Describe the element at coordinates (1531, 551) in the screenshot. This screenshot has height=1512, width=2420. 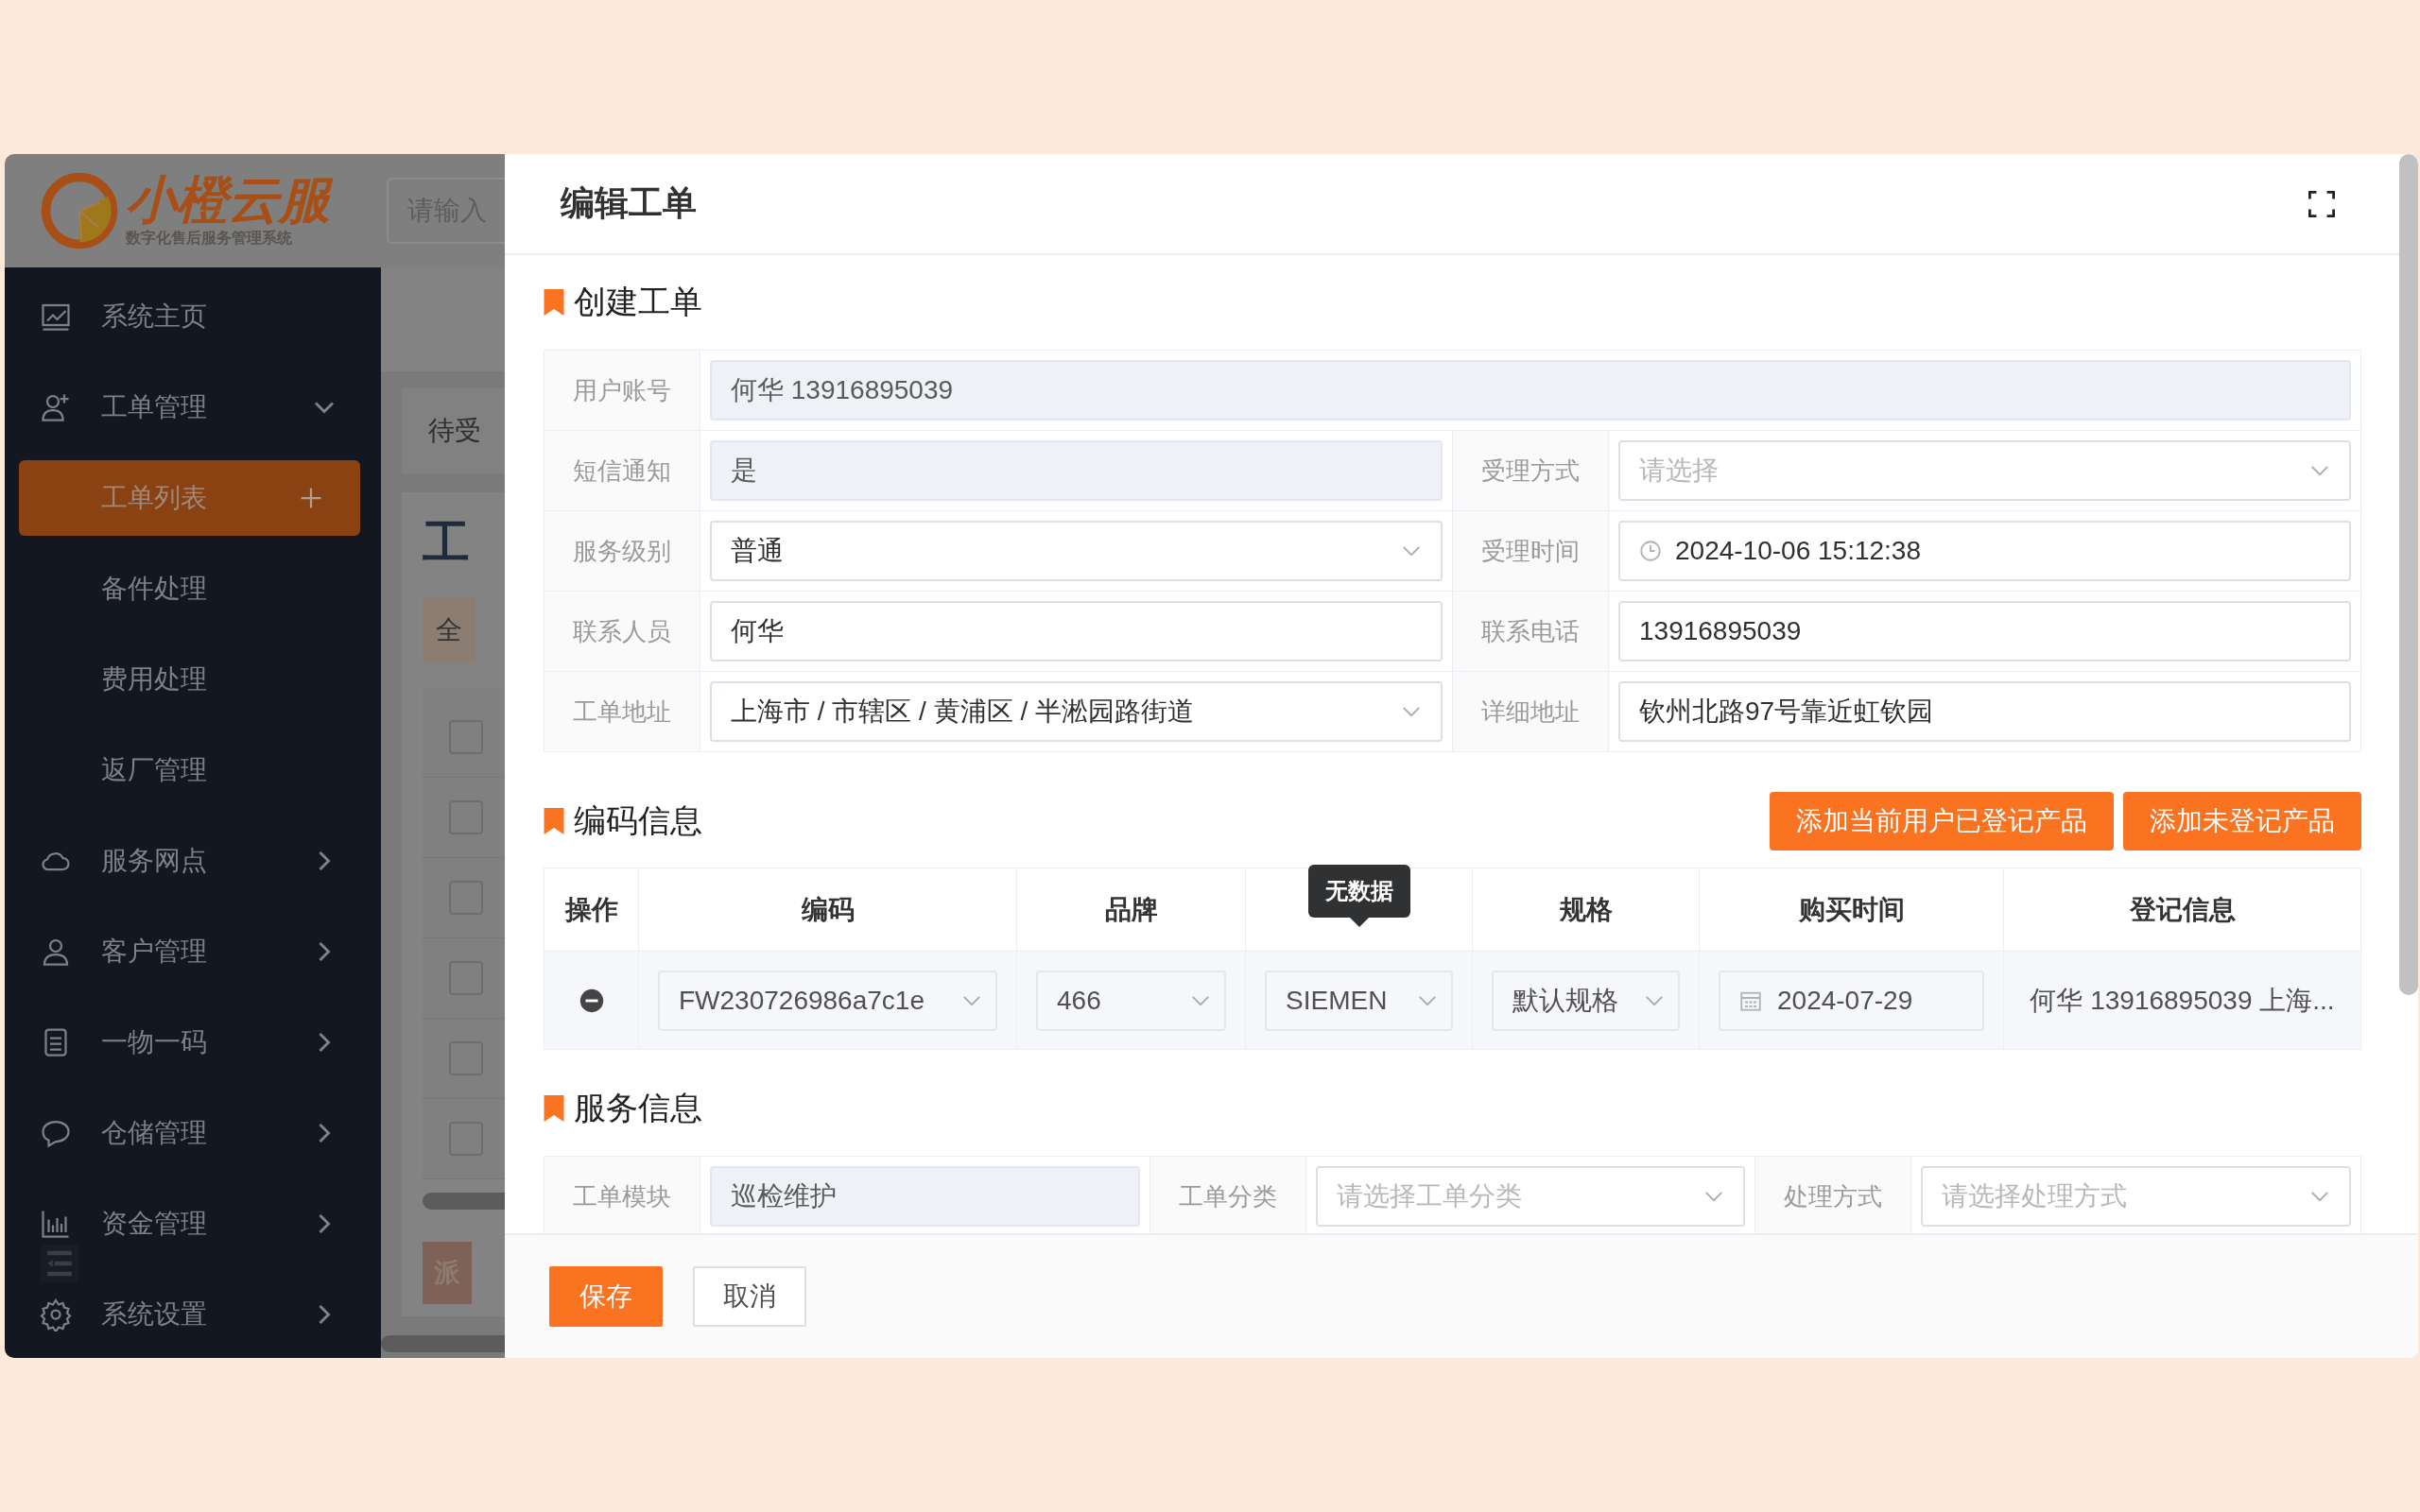
I see `field-label: 受理时间` at that location.